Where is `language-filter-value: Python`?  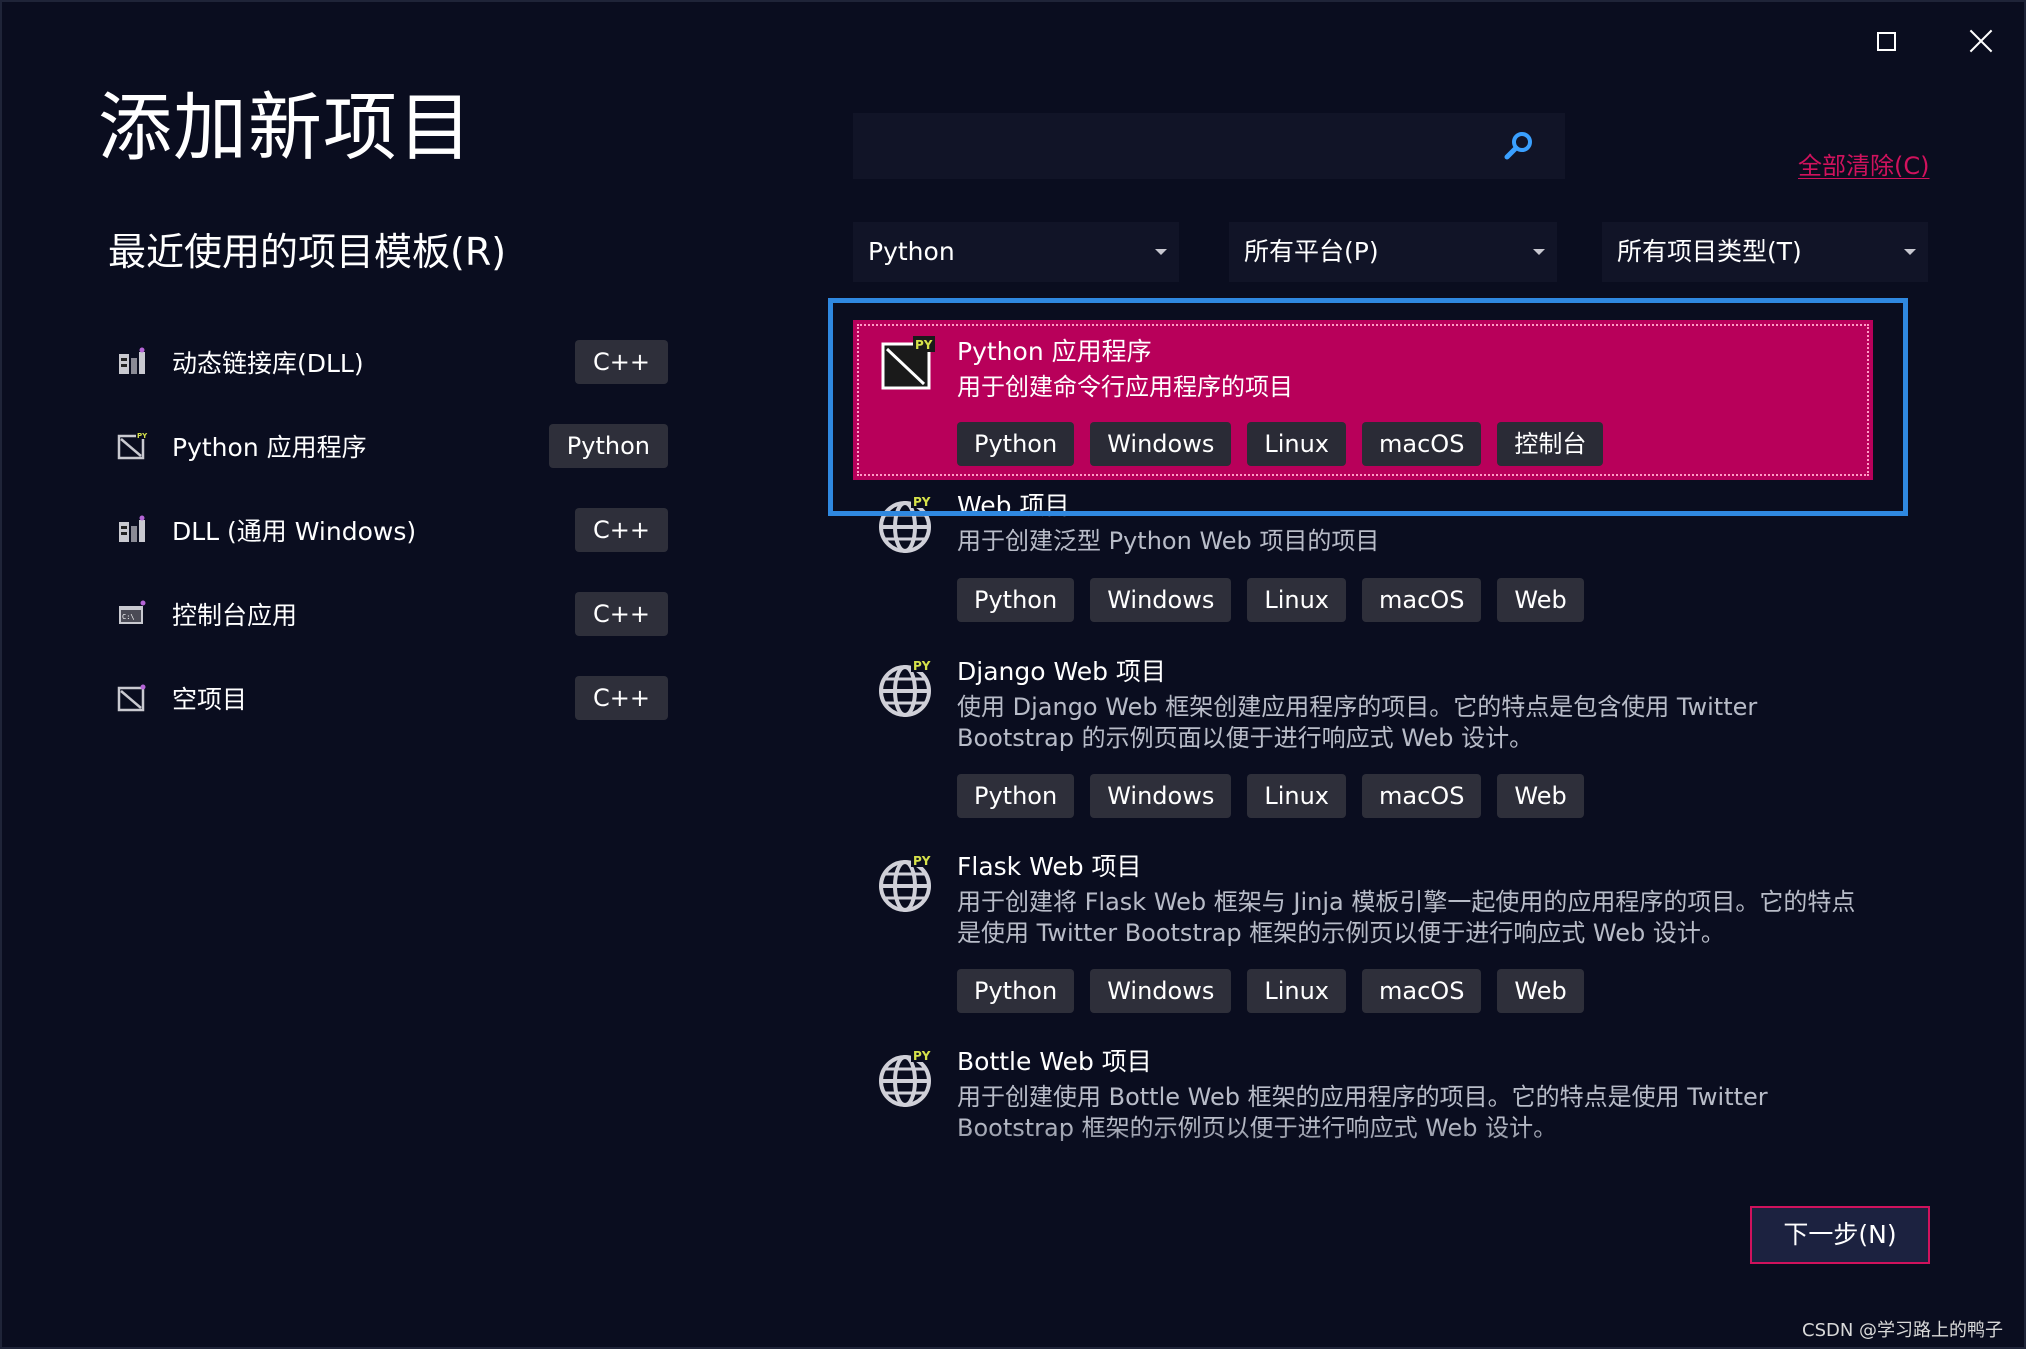 language-filter-value: Python is located at coordinates (911, 251).